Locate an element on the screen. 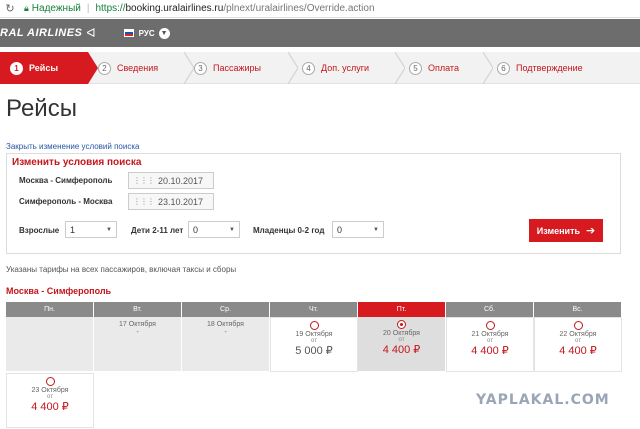  weekday-header: Пн. is located at coordinates (50, 309).